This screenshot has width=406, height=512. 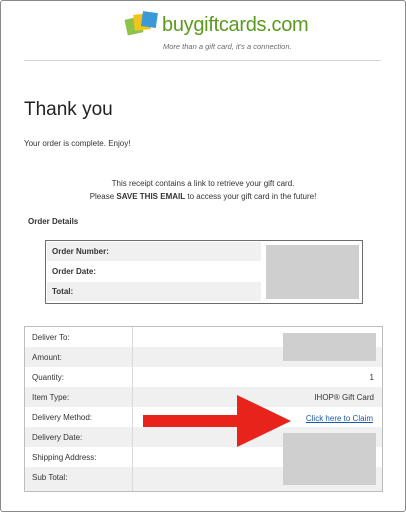 What do you see at coordinates (312, 272) in the screenshot?
I see `redacted-order-info` at bounding box center [312, 272].